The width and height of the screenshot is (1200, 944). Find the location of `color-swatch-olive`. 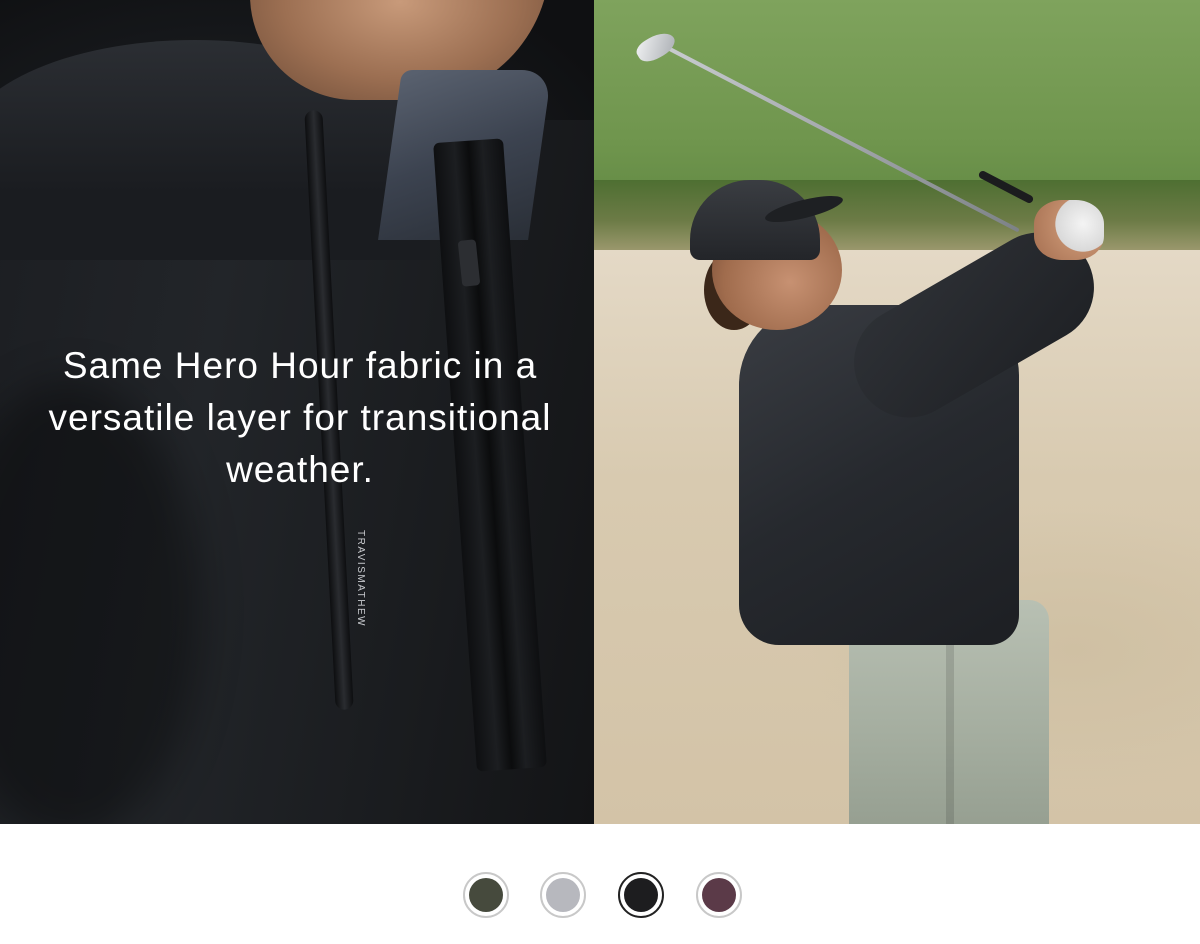

color-swatch-olive is located at coordinates (486, 895).